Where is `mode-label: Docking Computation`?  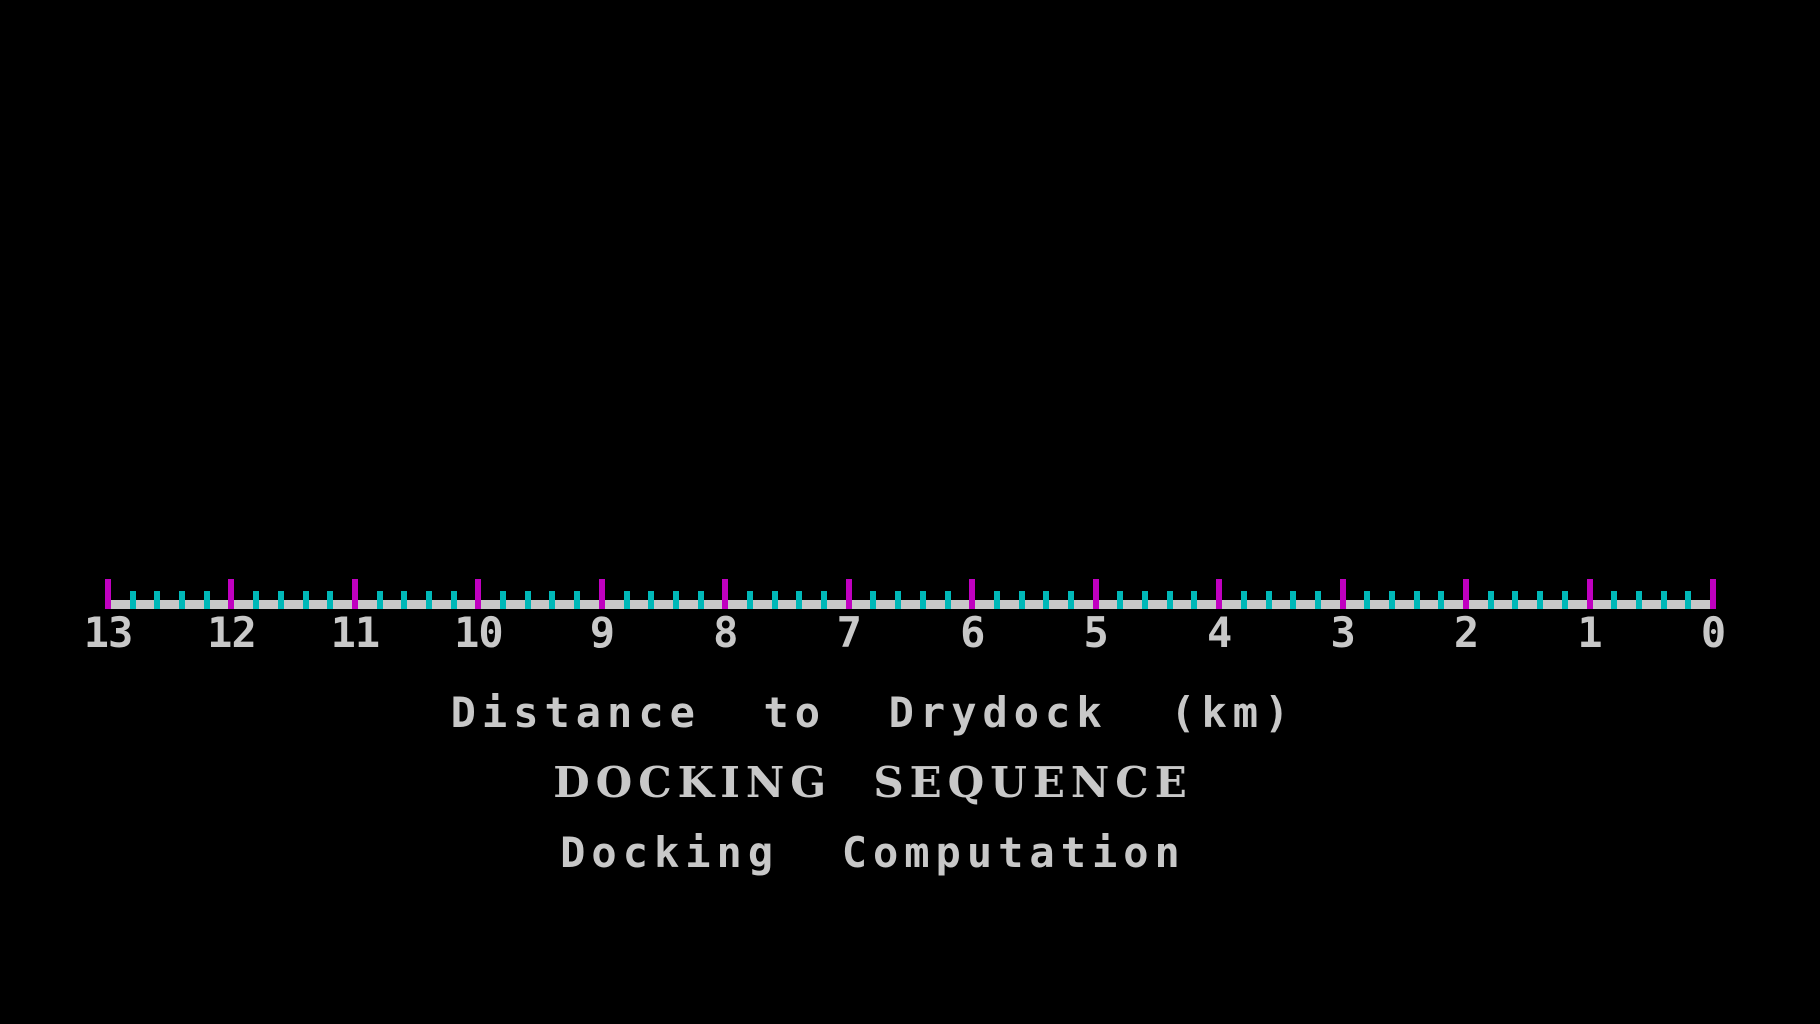
mode-label: Docking Computation is located at coordinates (873, 852).